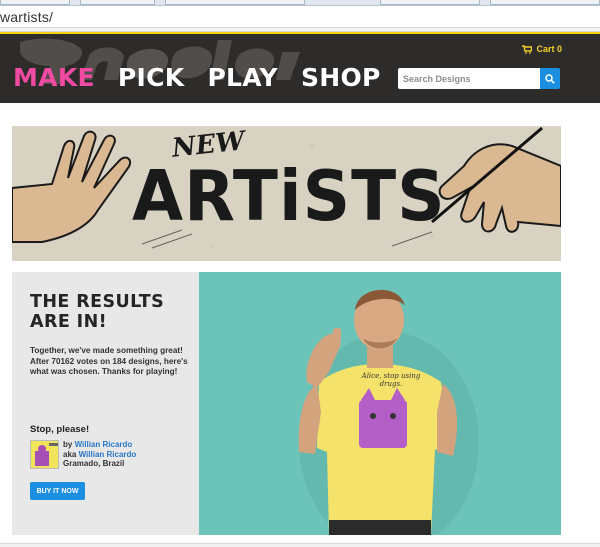 This screenshot has width=600, height=547. I want to click on search-icon, so click(550, 78).